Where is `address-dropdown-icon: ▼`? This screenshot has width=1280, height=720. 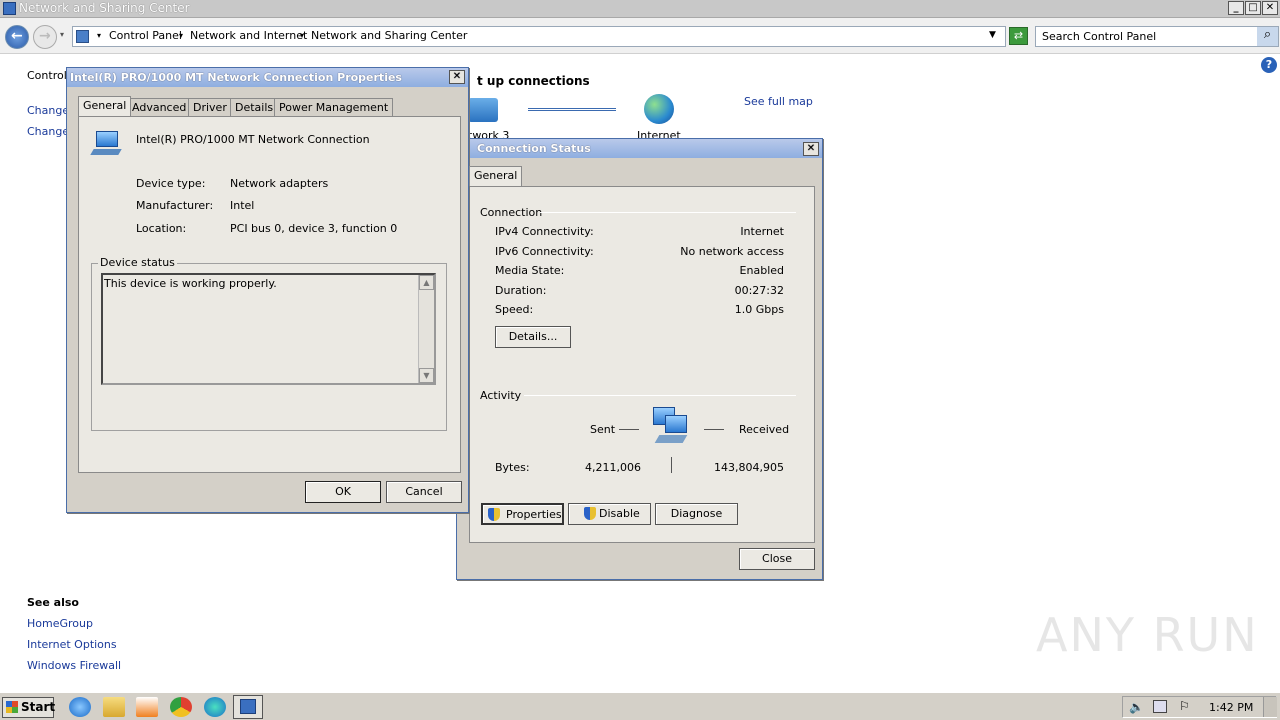 address-dropdown-icon: ▼ is located at coordinates (992, 35).